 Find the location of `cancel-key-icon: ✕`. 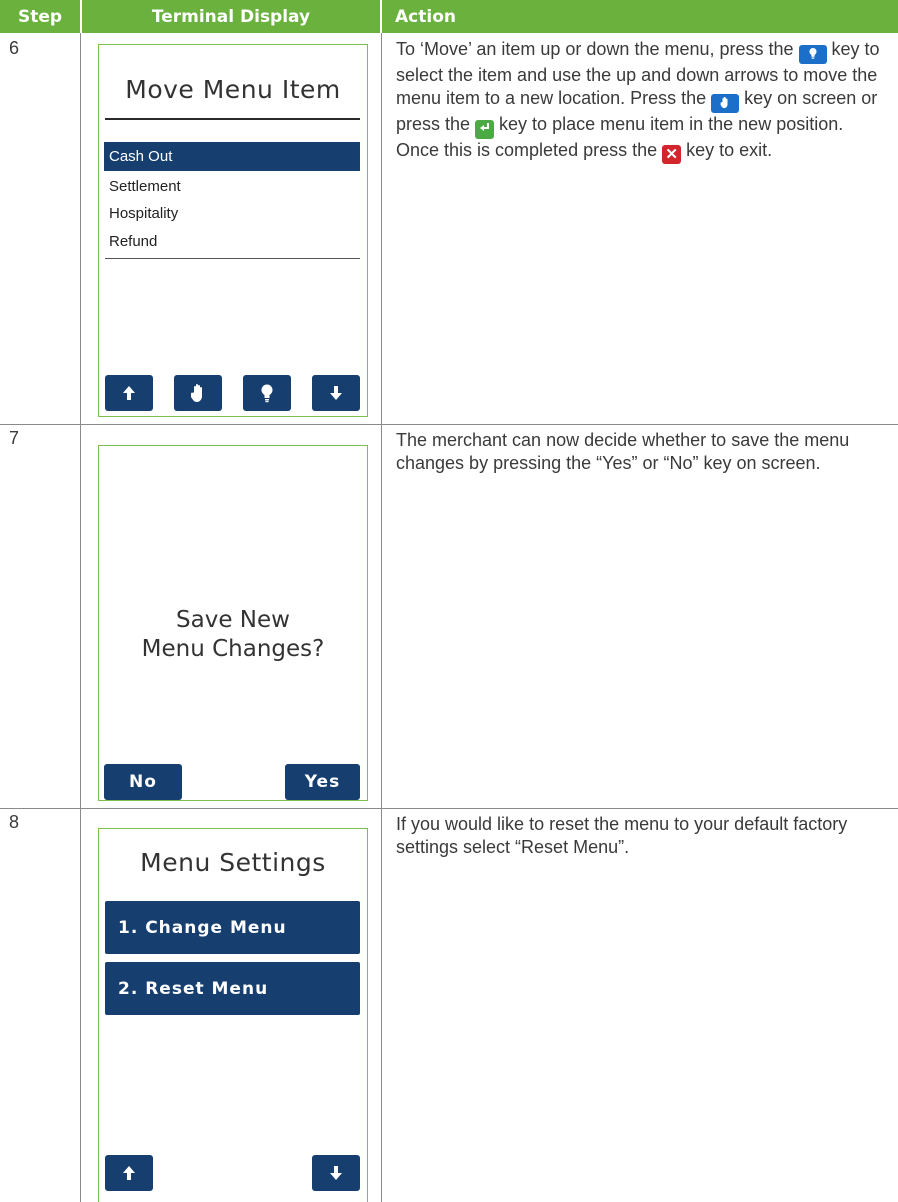

cancel-key-icon: ✕ is located at coordinates (672, 154).